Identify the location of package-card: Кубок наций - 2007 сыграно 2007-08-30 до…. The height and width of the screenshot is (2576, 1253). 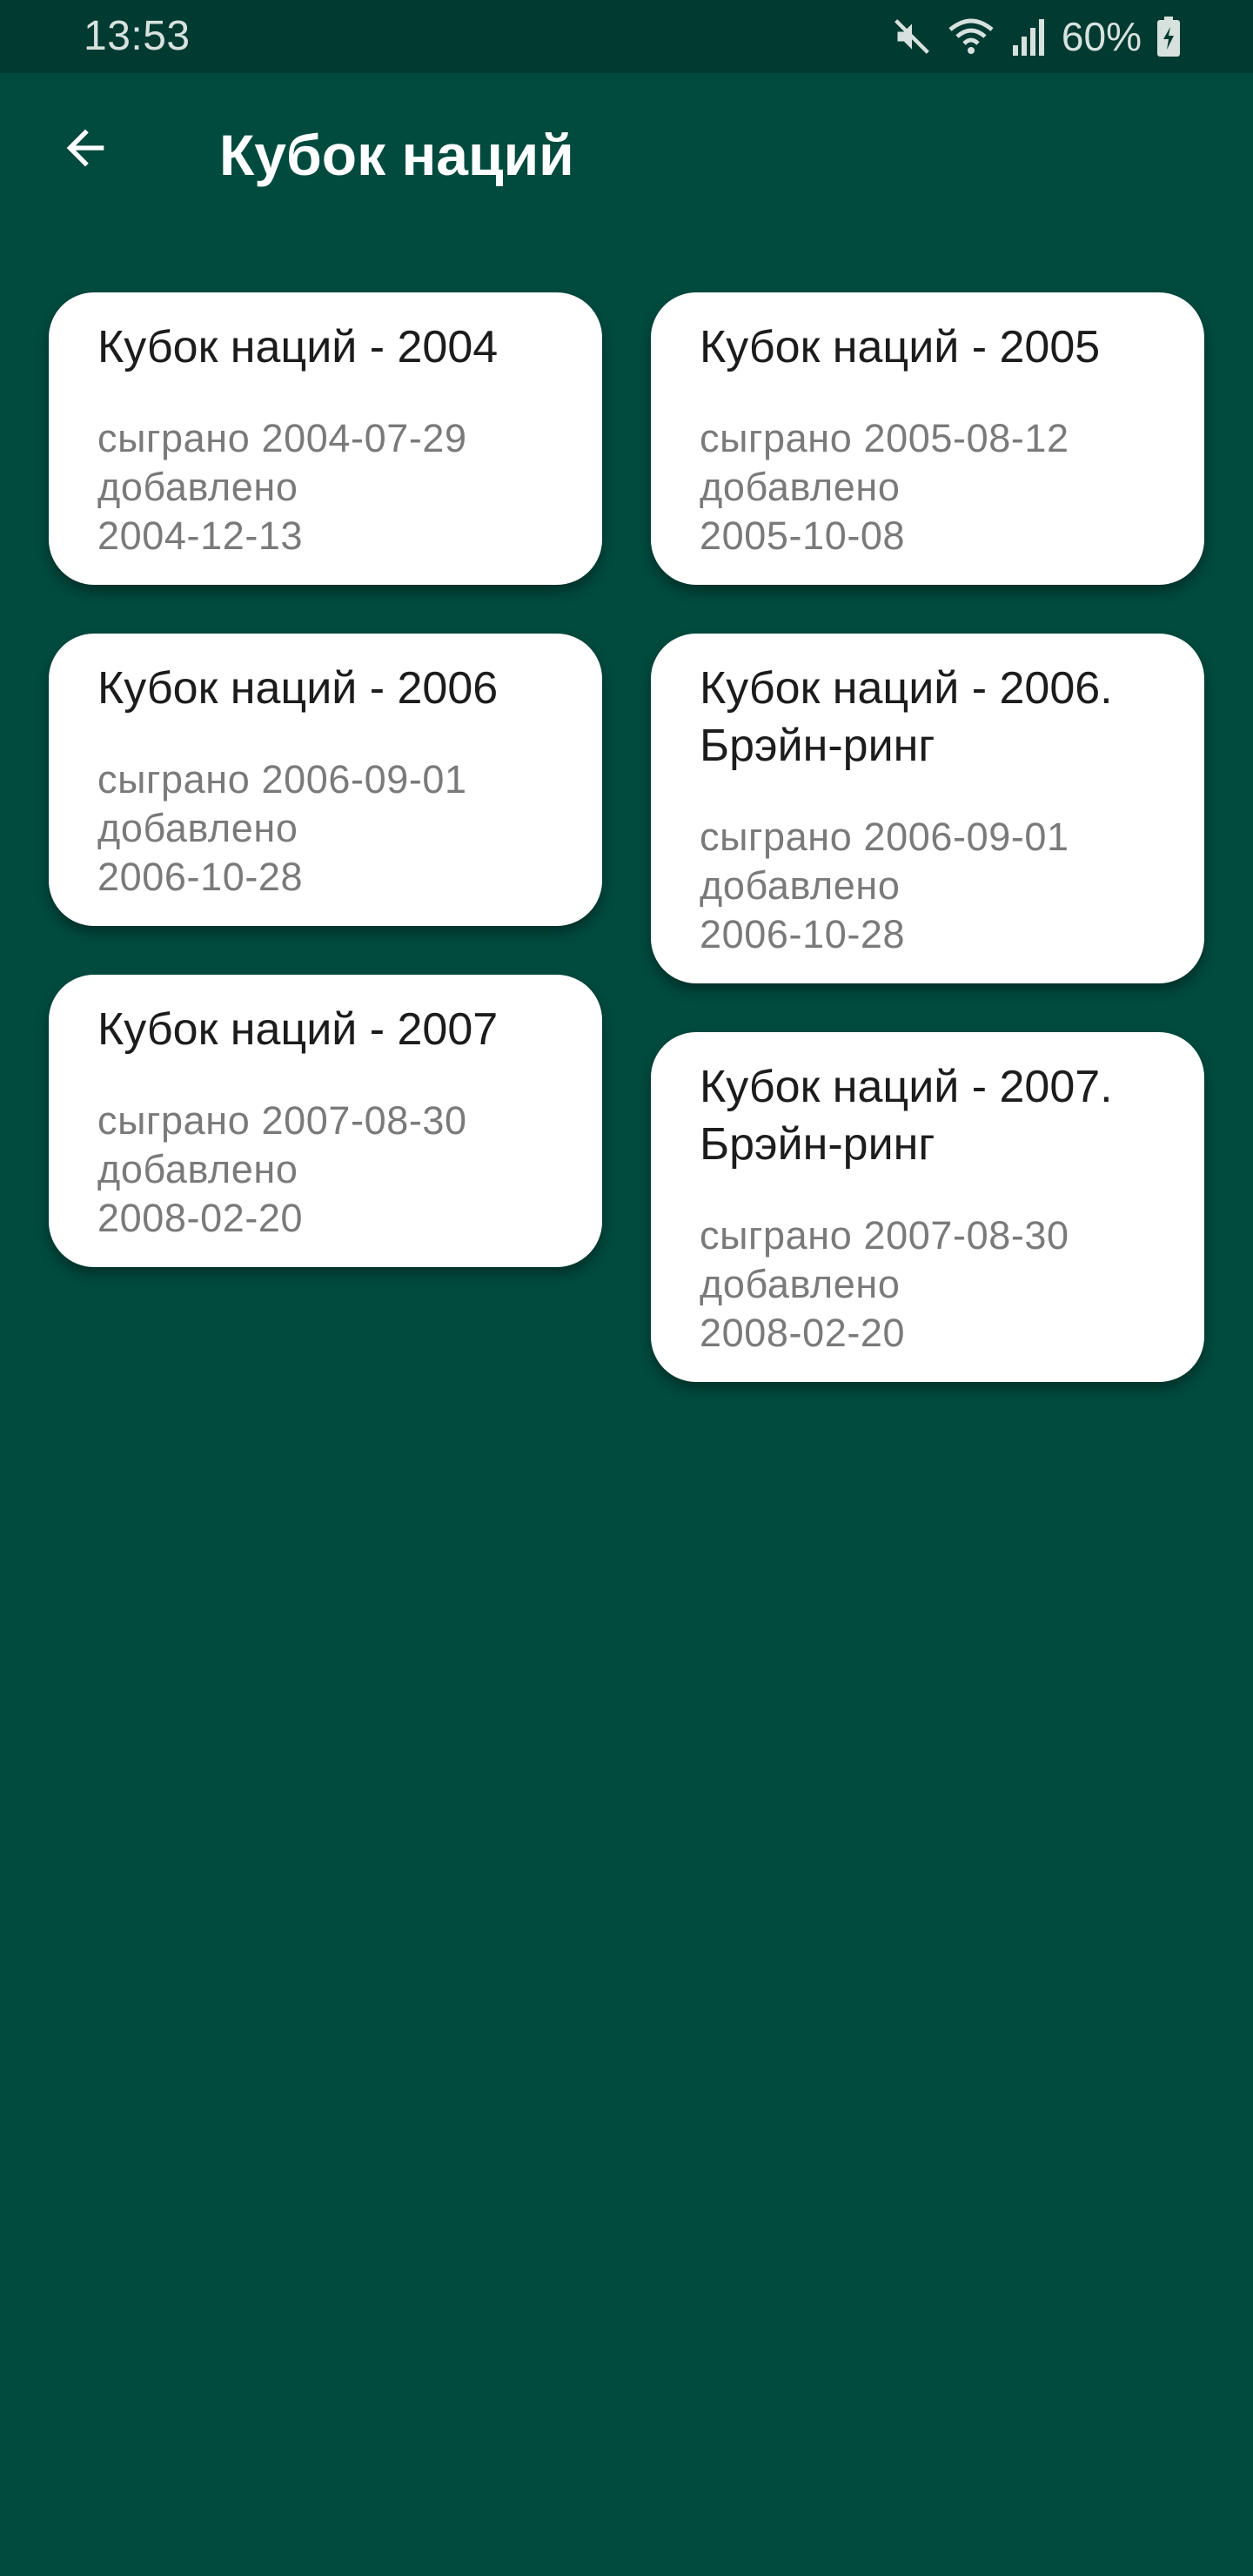
(325, 1121).